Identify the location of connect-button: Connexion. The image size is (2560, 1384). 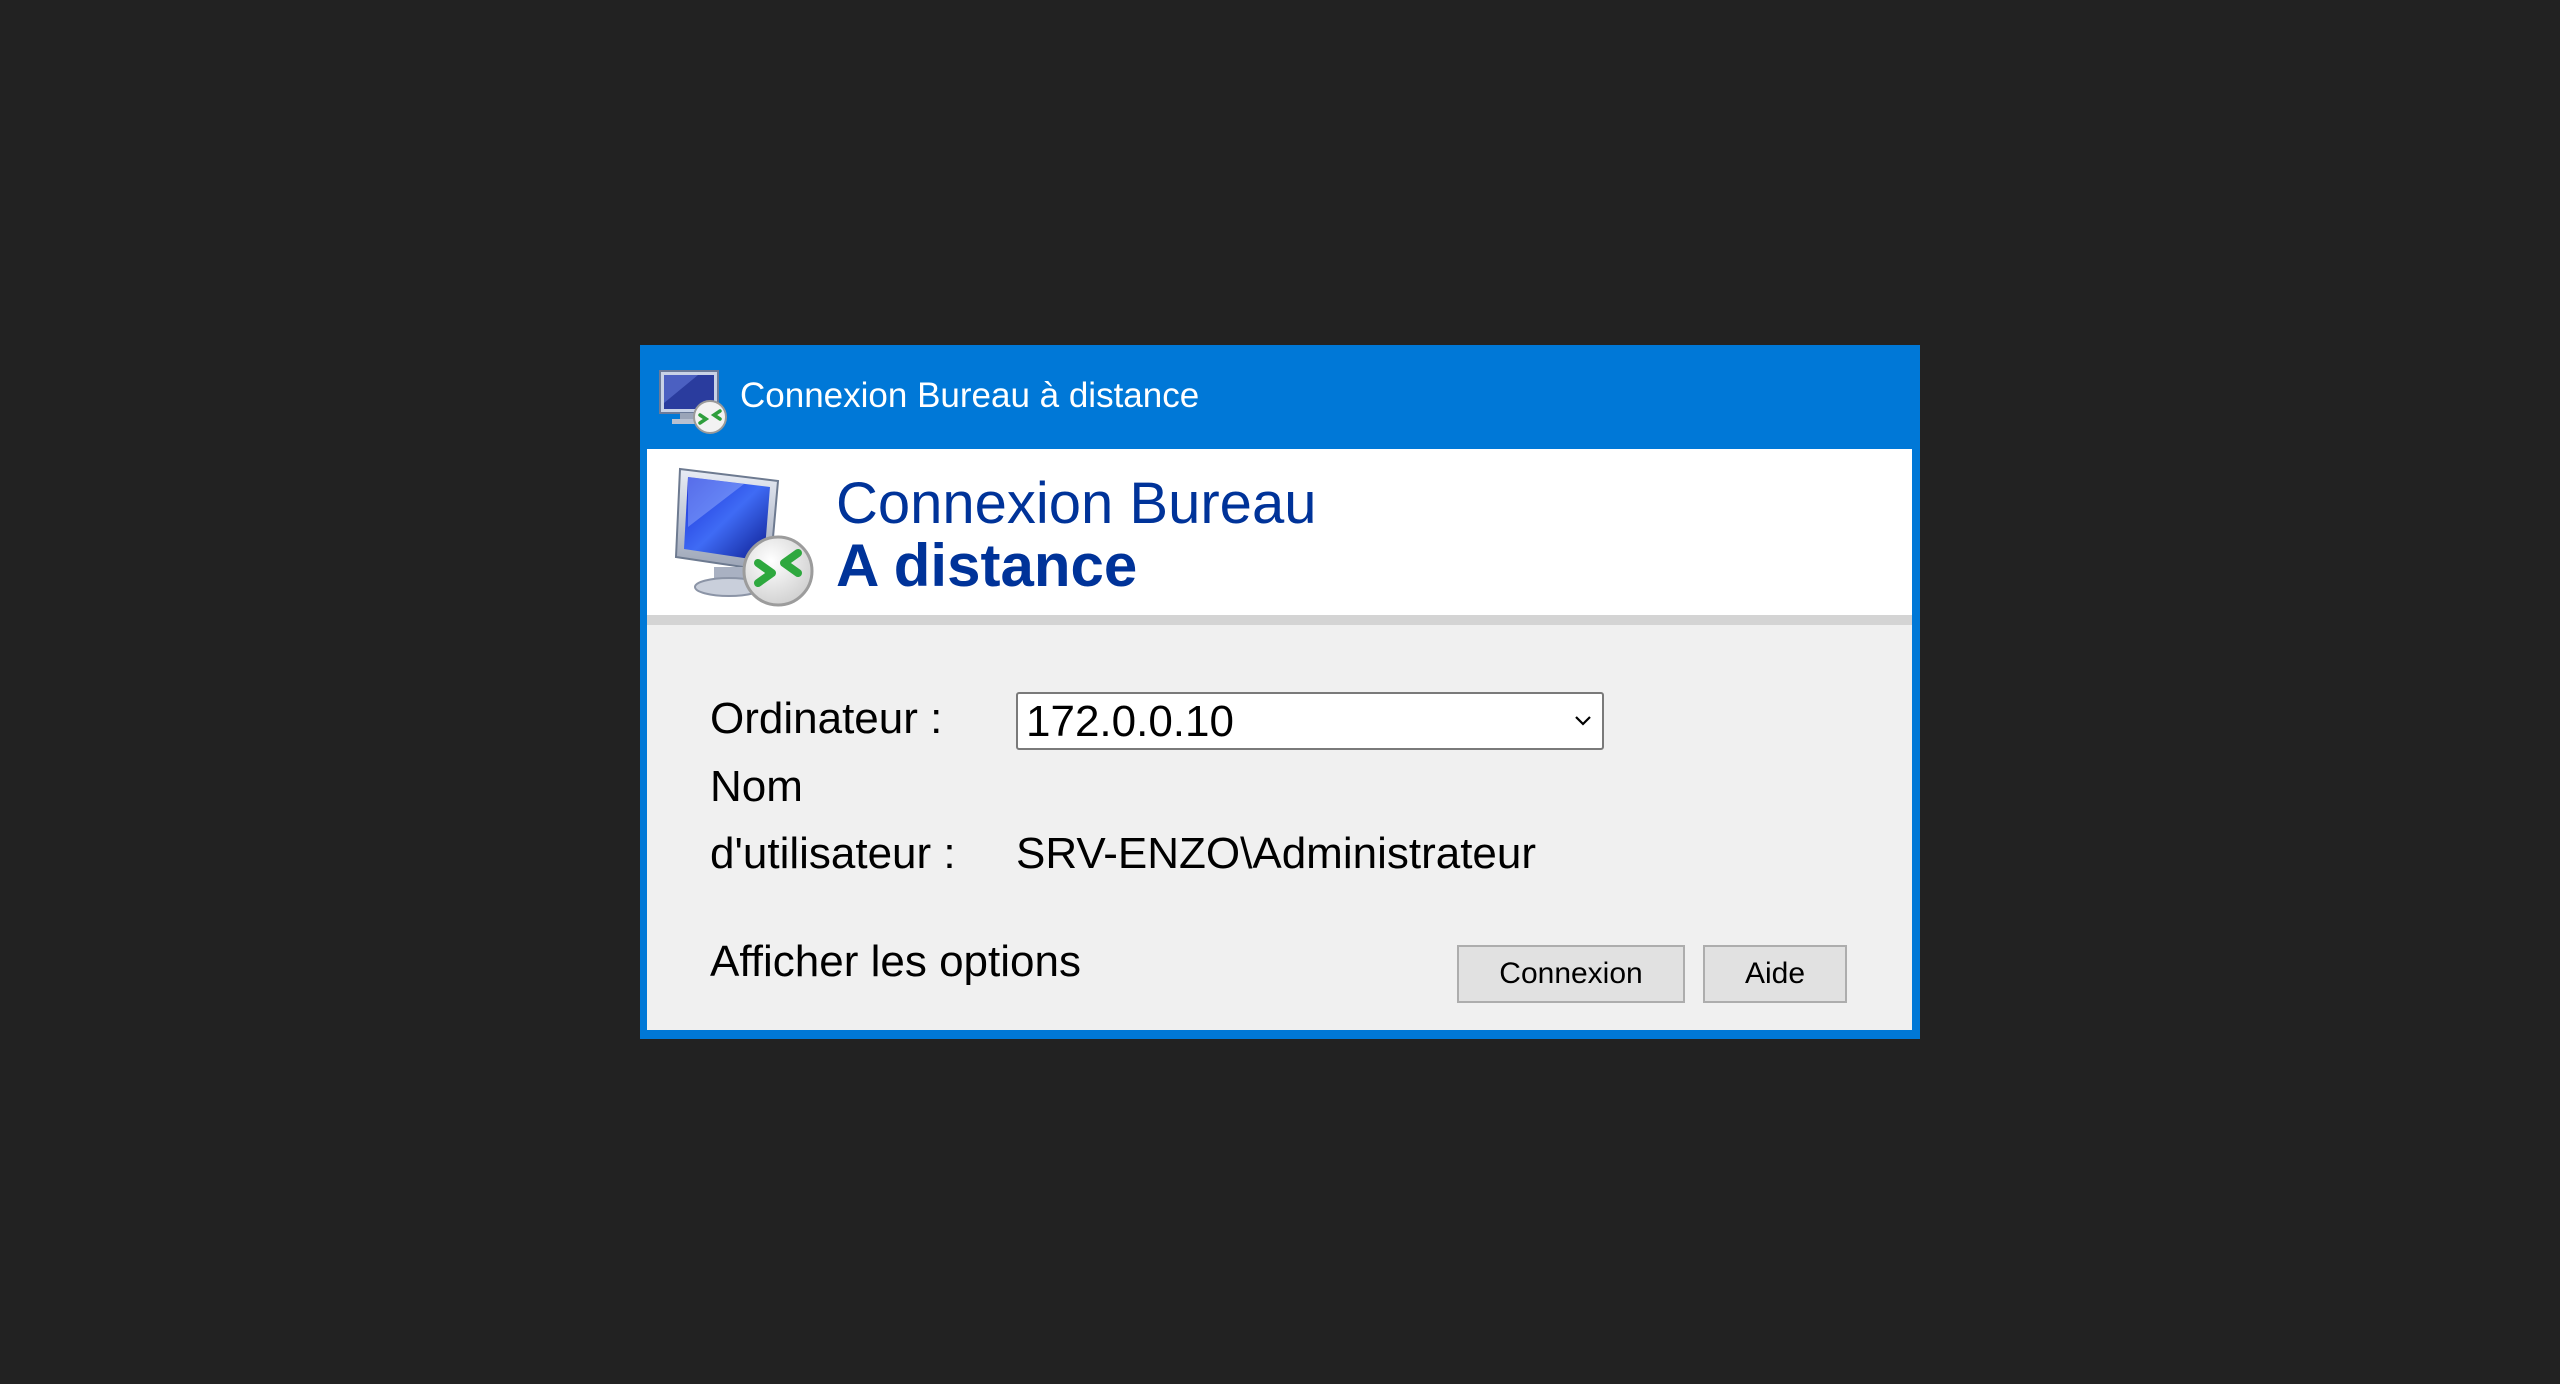
(1571, 974).